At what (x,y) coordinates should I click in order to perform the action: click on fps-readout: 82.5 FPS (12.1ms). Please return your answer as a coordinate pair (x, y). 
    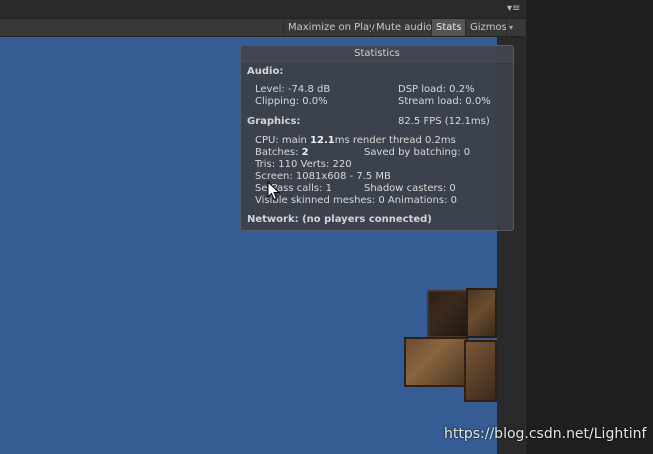
    Looking at the image, I should click on (444, 121).